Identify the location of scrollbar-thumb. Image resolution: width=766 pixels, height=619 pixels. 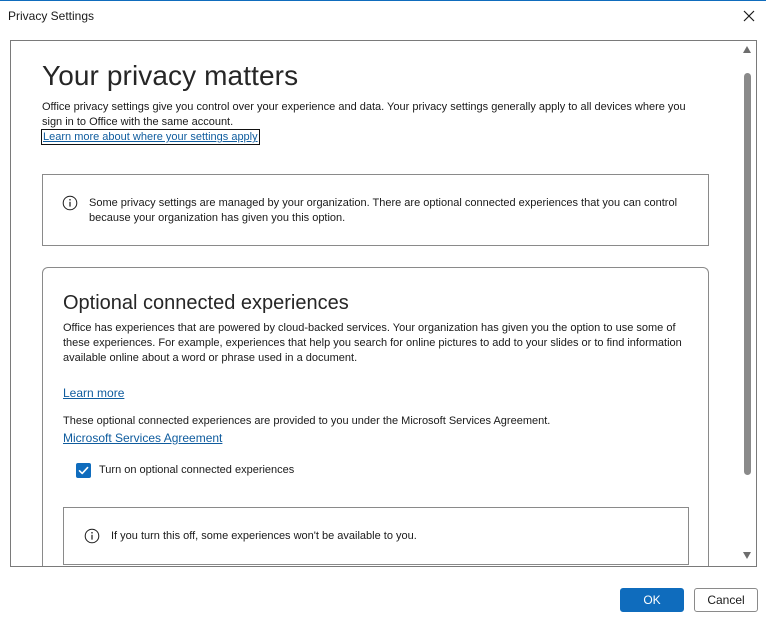
(747, 274).